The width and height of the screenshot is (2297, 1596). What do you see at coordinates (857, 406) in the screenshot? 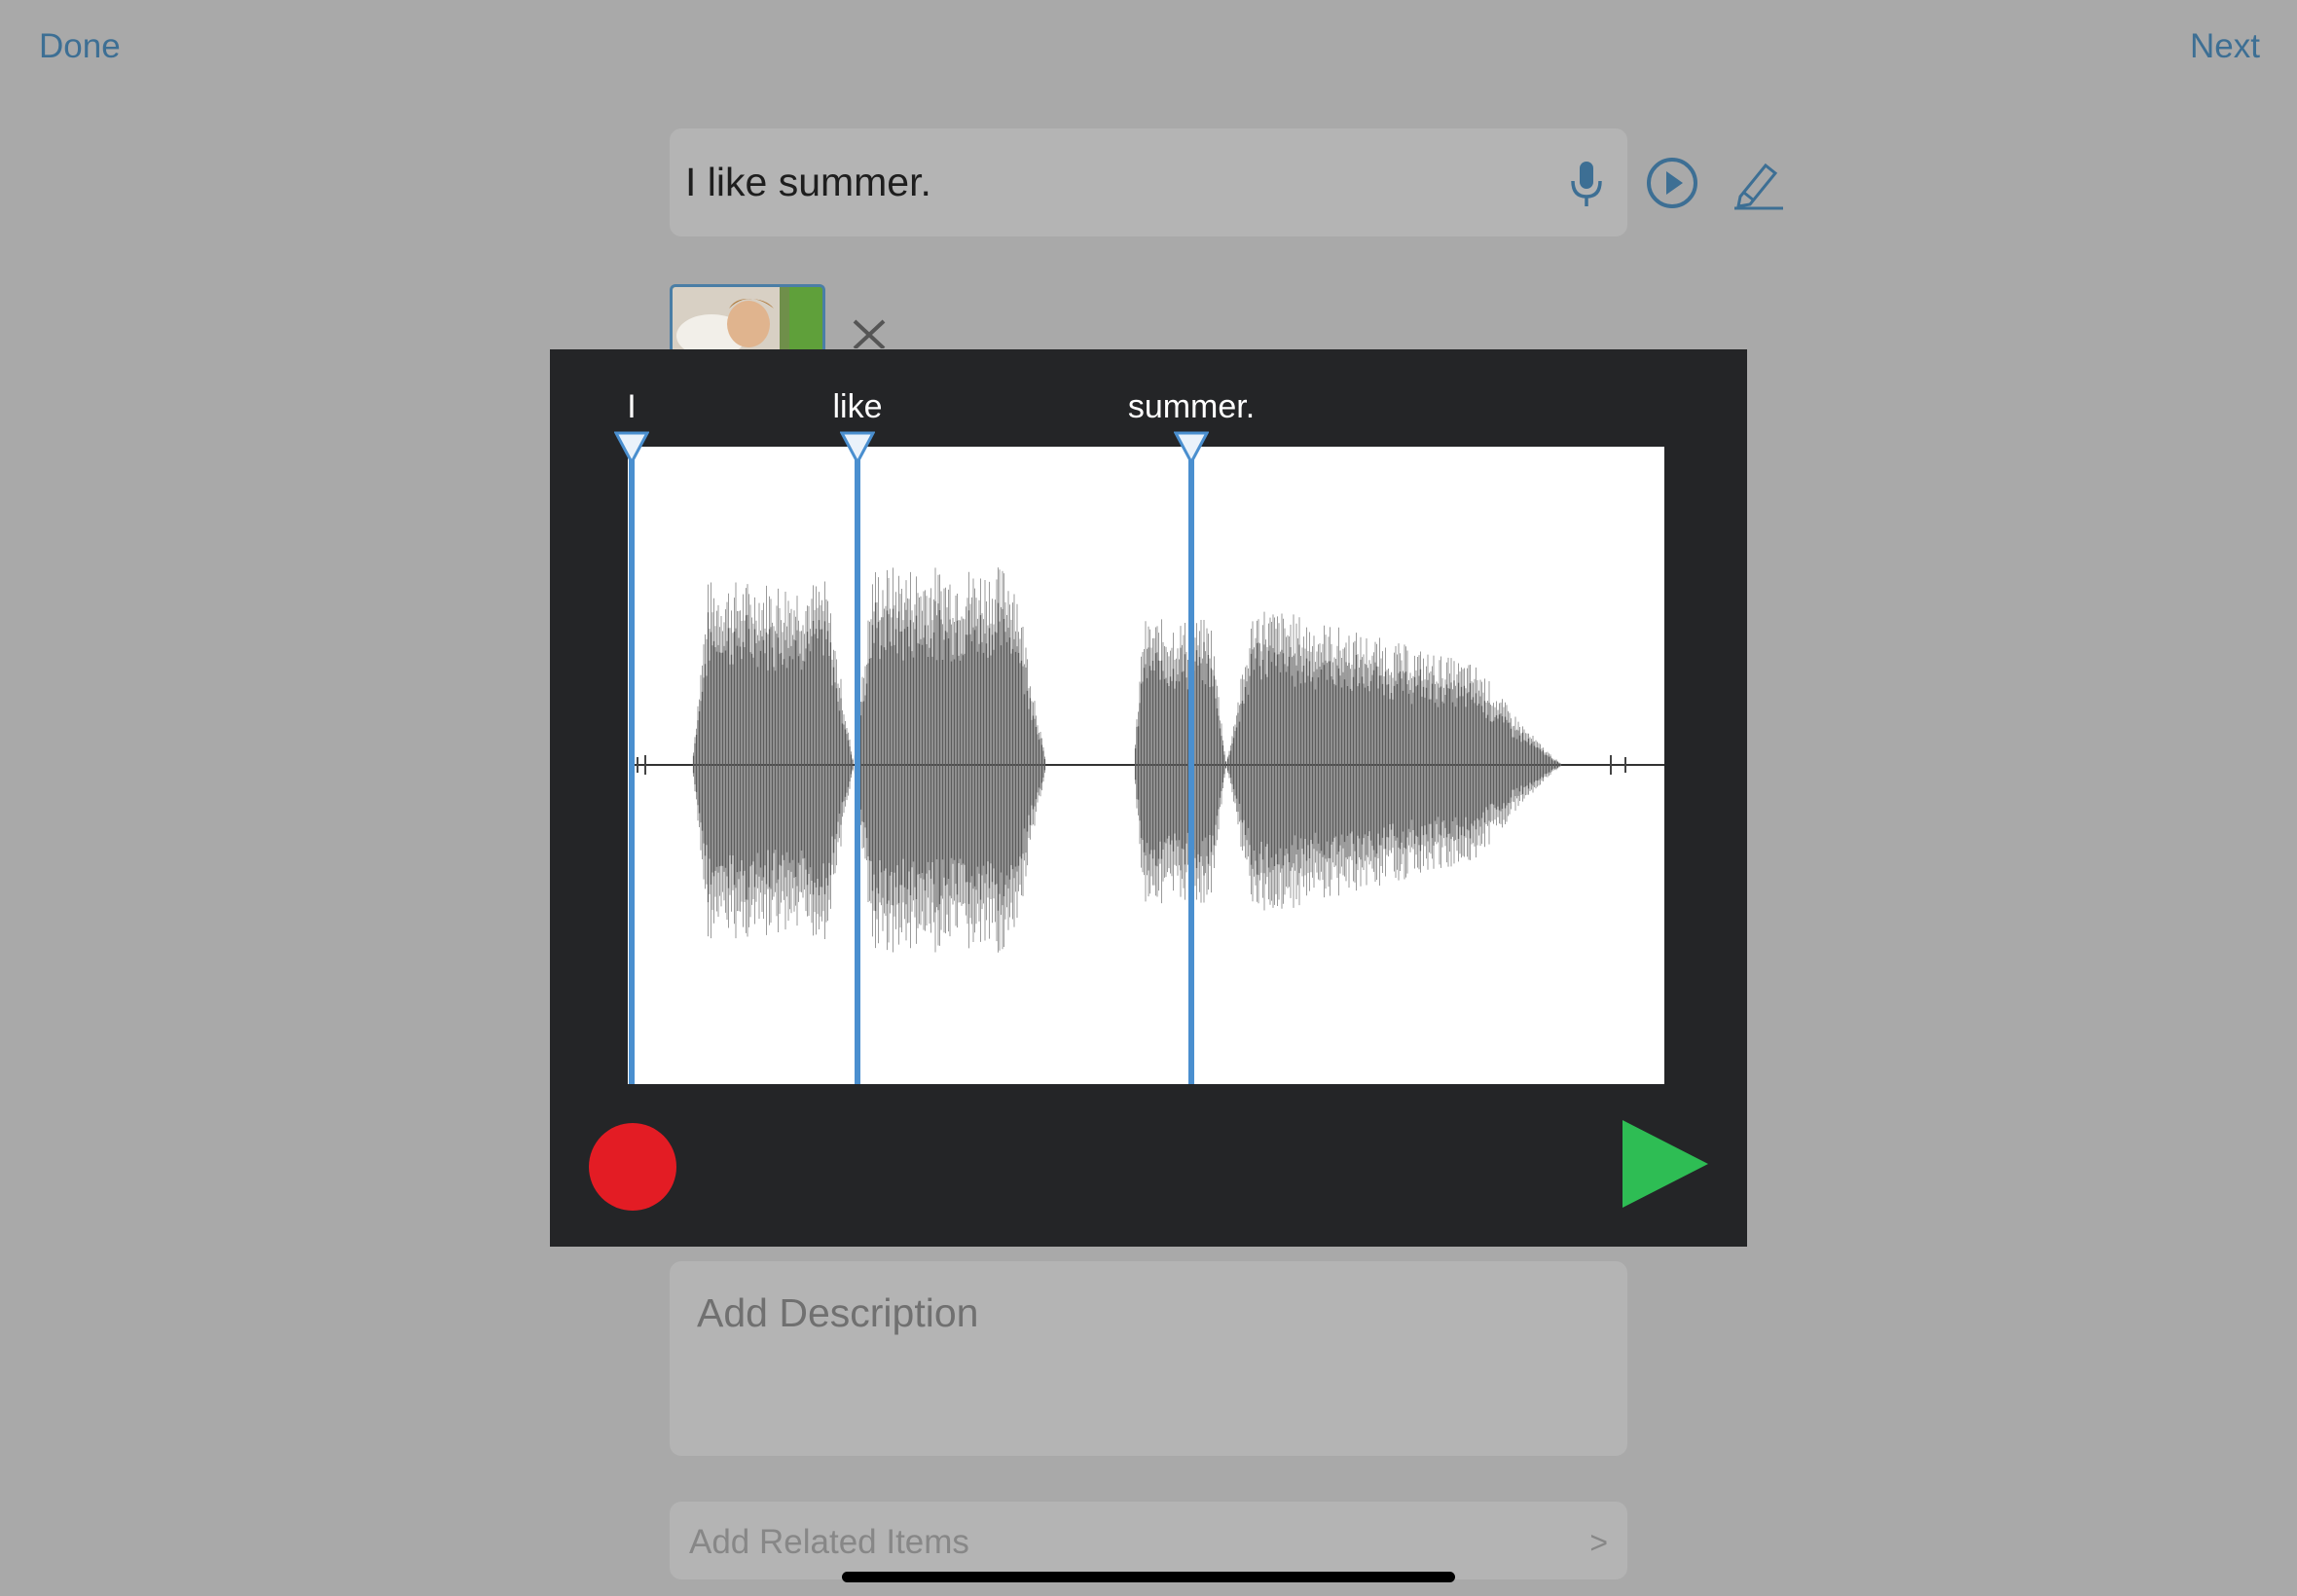
I see `word-label: like` at bounding box center [857, 406].